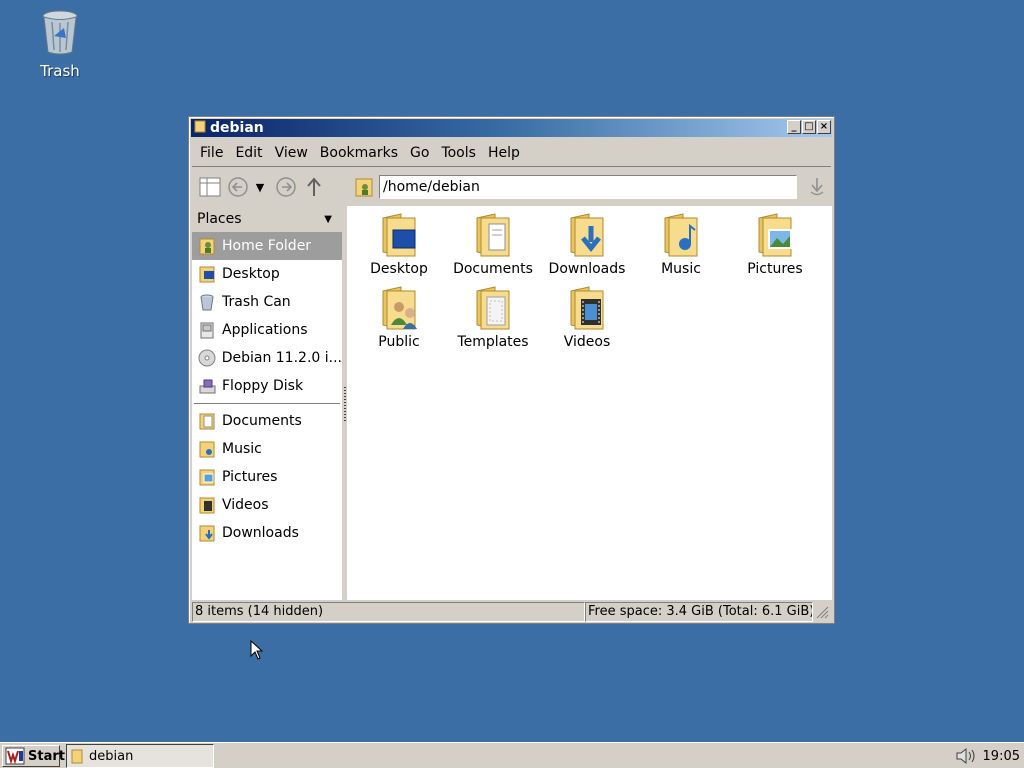 The width and height of the screenshot is (1024, 768). What do you see at coordinates (111, 756) in the screenshot?
I see `taskbar-window-label: debian` at bounding box center [111, 756].